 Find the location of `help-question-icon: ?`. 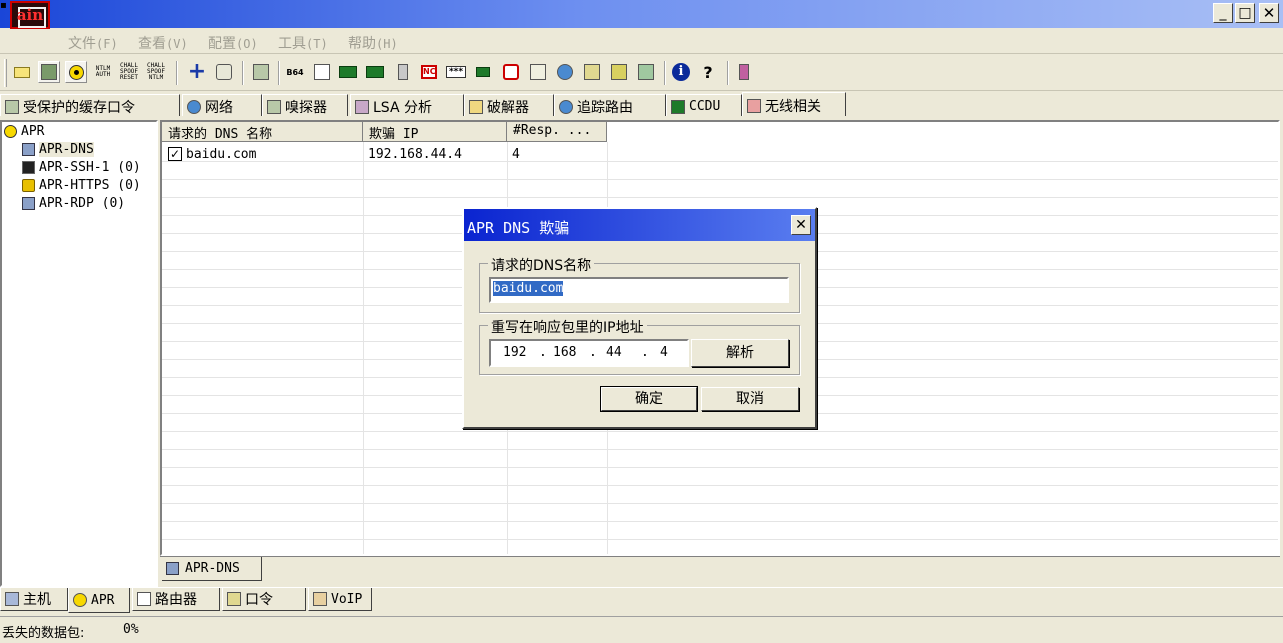

help-question-icon: ? is located at coordinates (708, 72).